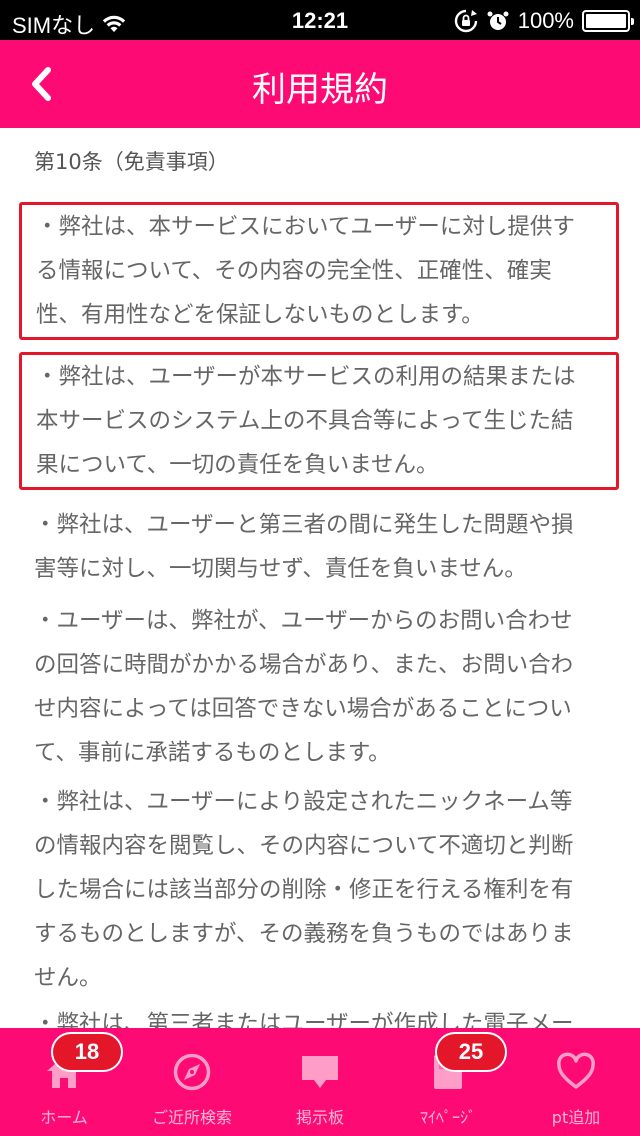  I want to click on tab-neighborhood-search: ご近所検索, so click(192, 1082).